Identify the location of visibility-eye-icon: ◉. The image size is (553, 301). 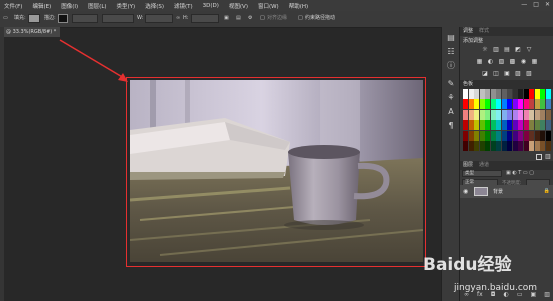
(465, 191).